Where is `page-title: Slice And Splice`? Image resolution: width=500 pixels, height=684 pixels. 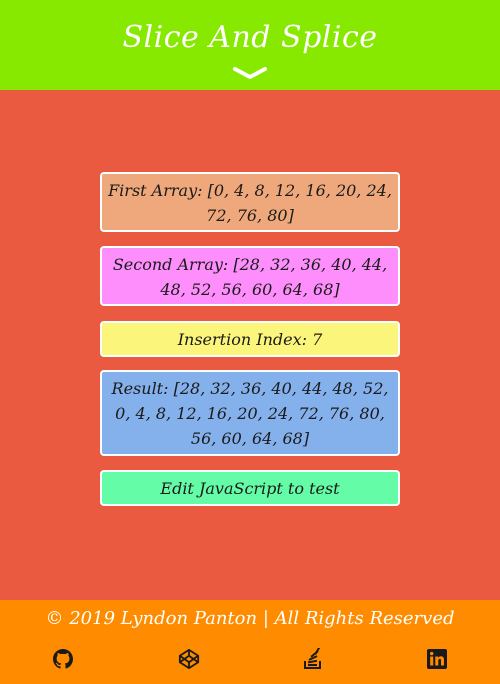
page-title: Slice And Splice is located at coordinates (250, 37).